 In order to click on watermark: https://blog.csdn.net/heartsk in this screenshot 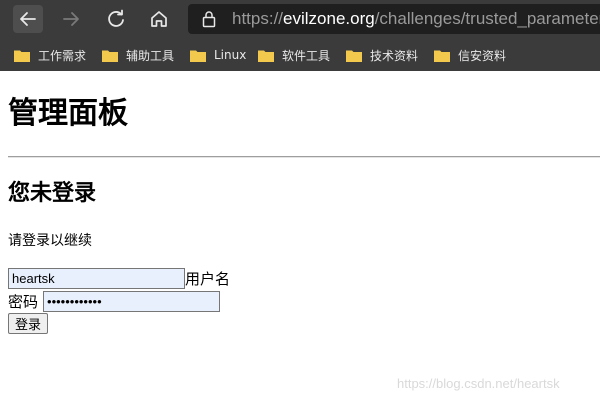, I will do `click(478, 383)`.